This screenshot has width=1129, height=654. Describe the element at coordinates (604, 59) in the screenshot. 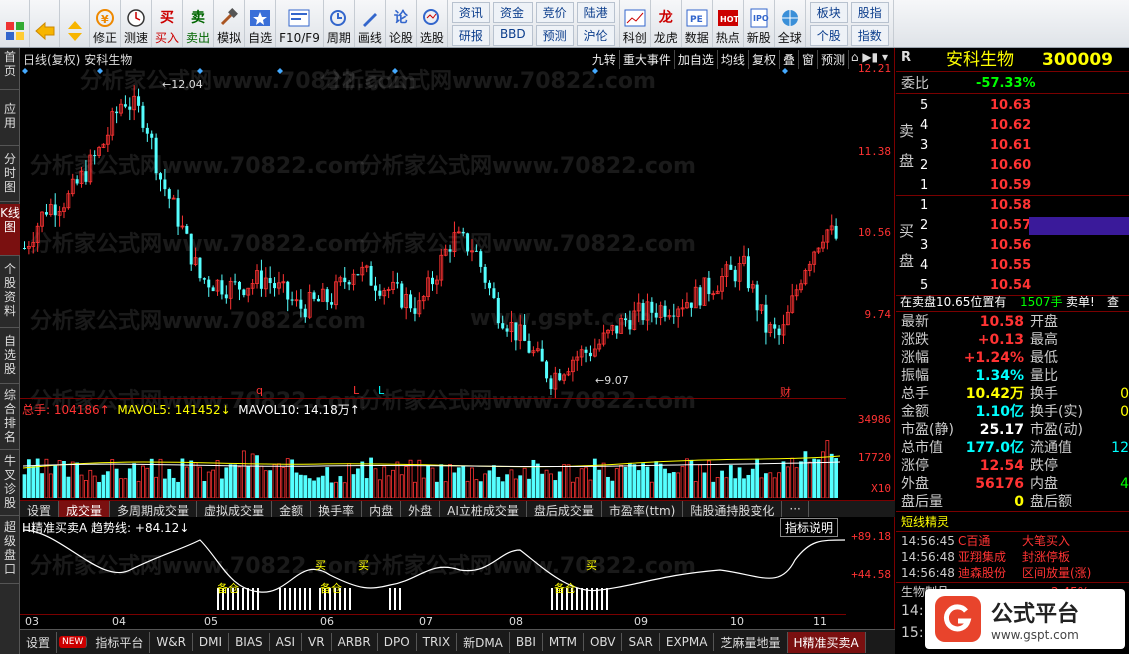

I see `nine-turn-button: 九转` at that location.